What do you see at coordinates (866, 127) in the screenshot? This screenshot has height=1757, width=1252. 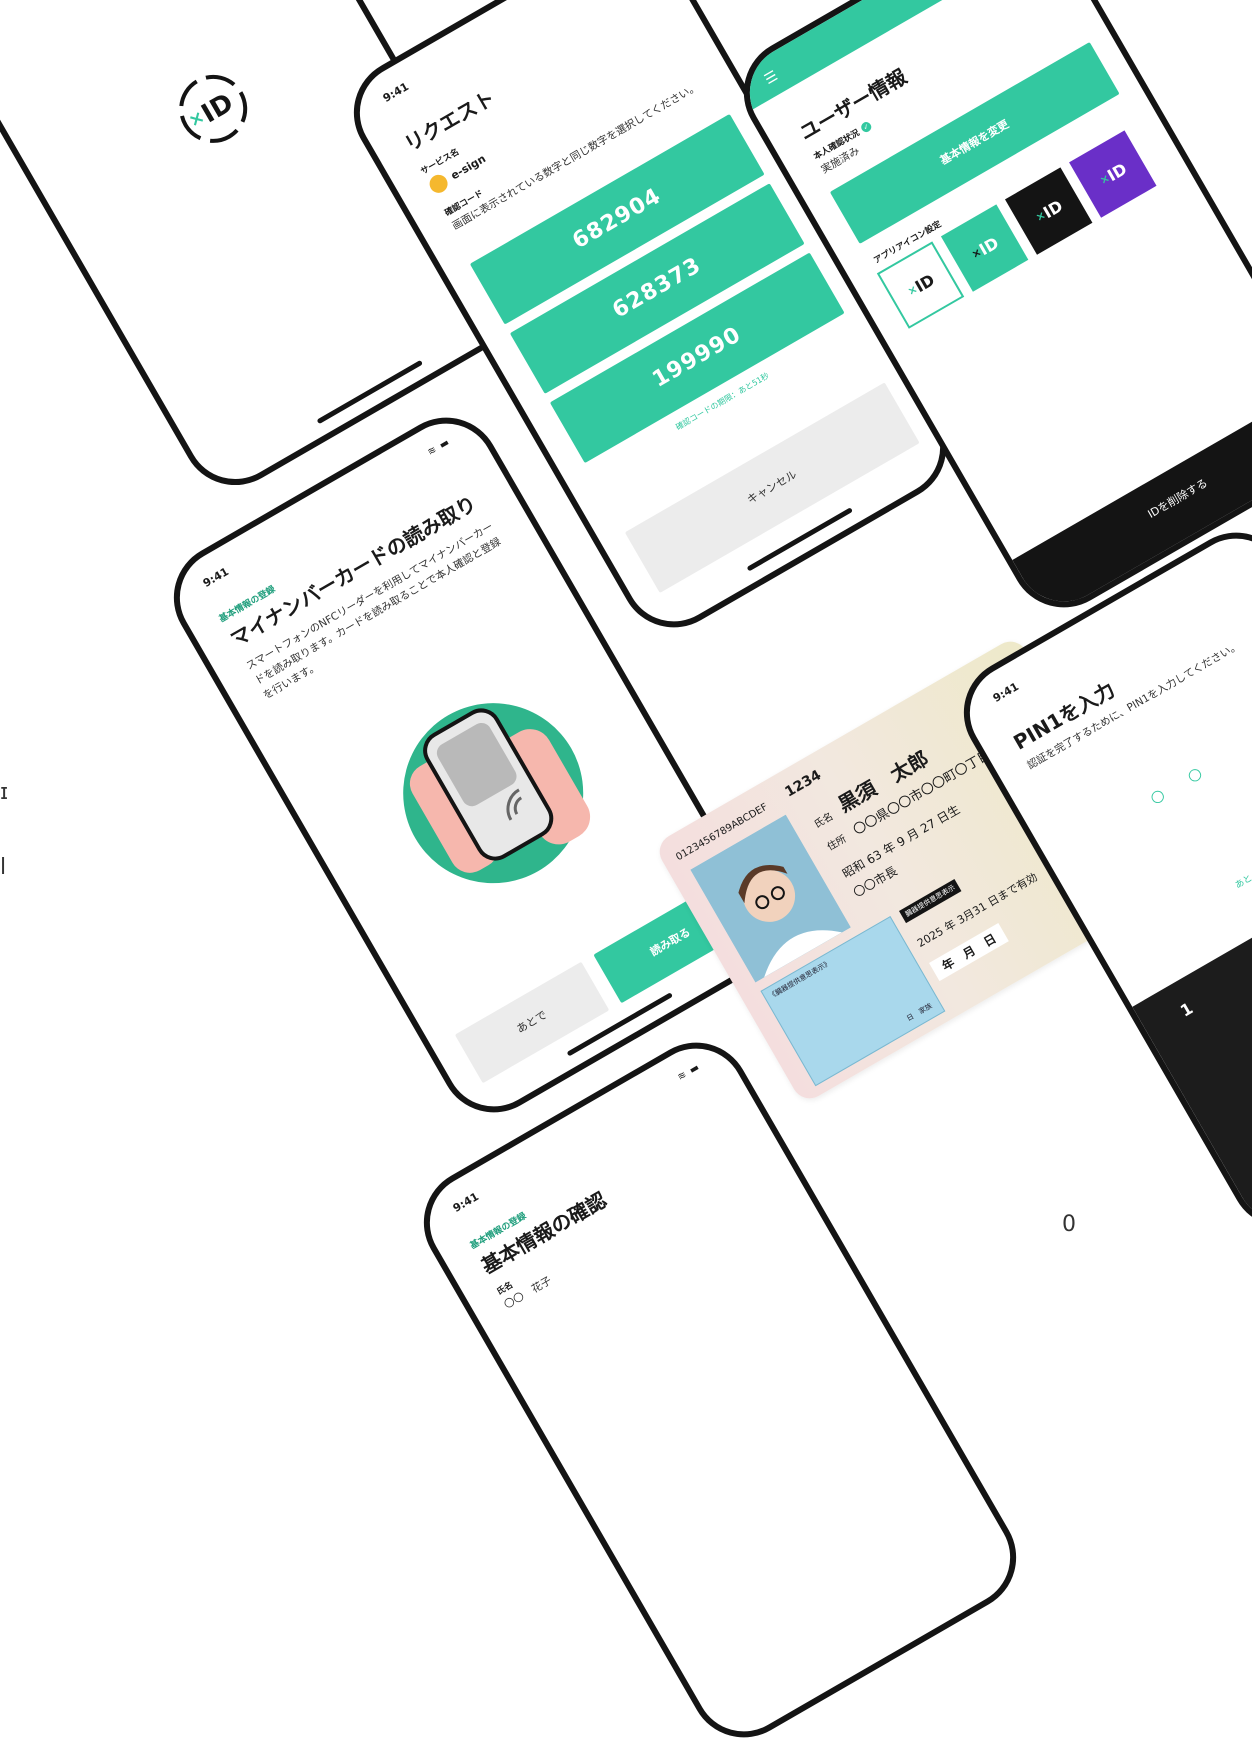 I see `check-icon: ✓` at bounding box center [866, 127].